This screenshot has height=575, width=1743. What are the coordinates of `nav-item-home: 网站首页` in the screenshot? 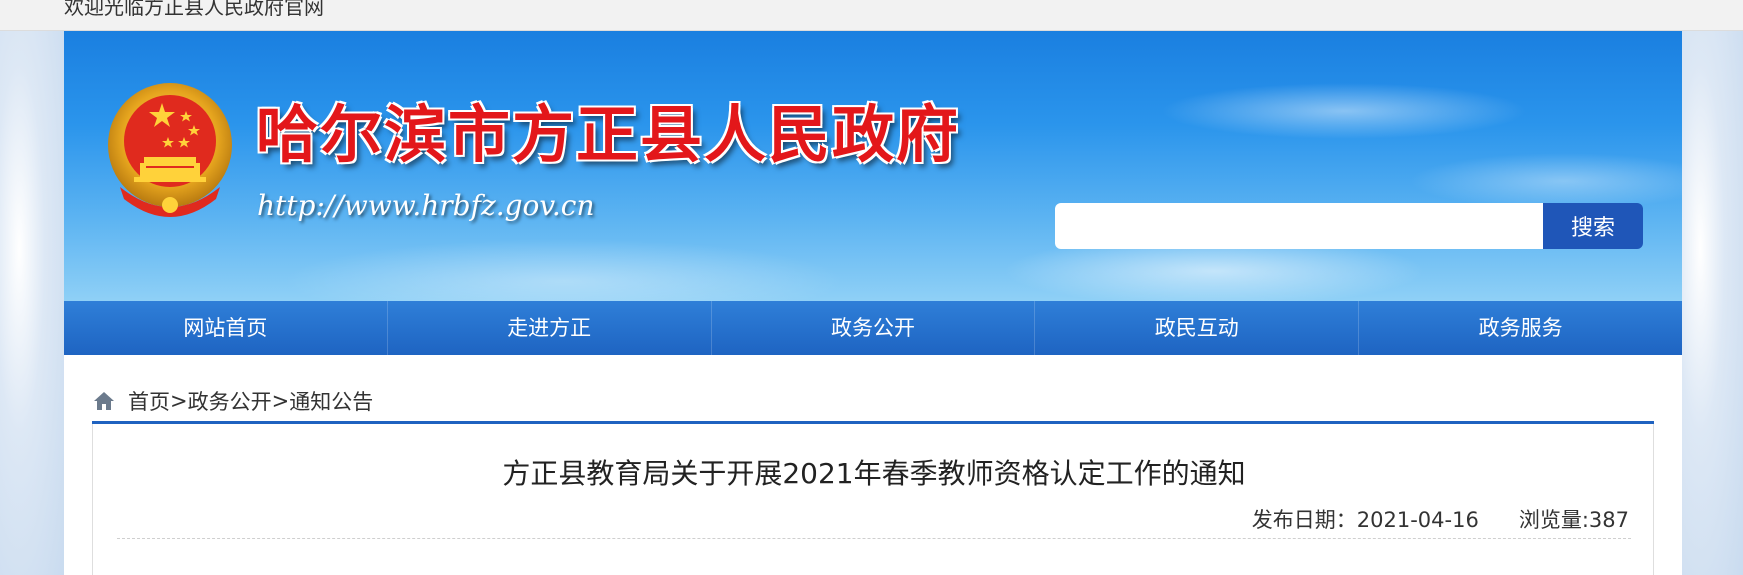 It's located at (226, 328).